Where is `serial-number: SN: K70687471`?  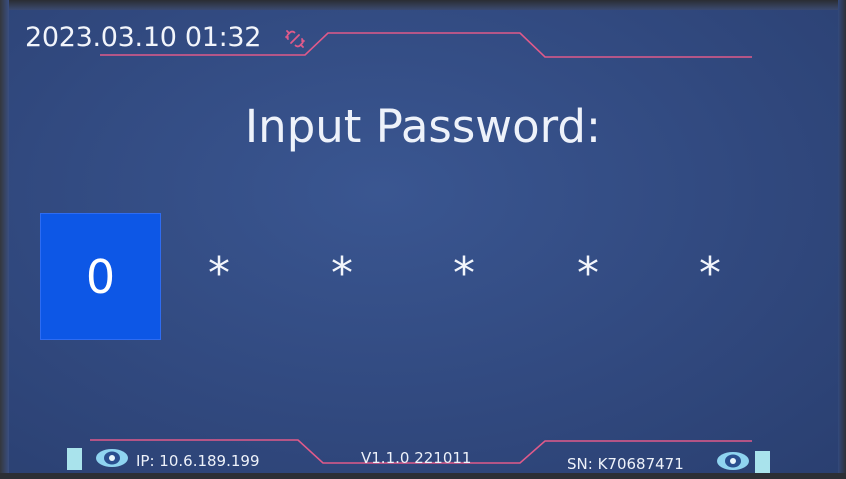 serial-number: SN: K70687471 is located at coordinates (625, 464).